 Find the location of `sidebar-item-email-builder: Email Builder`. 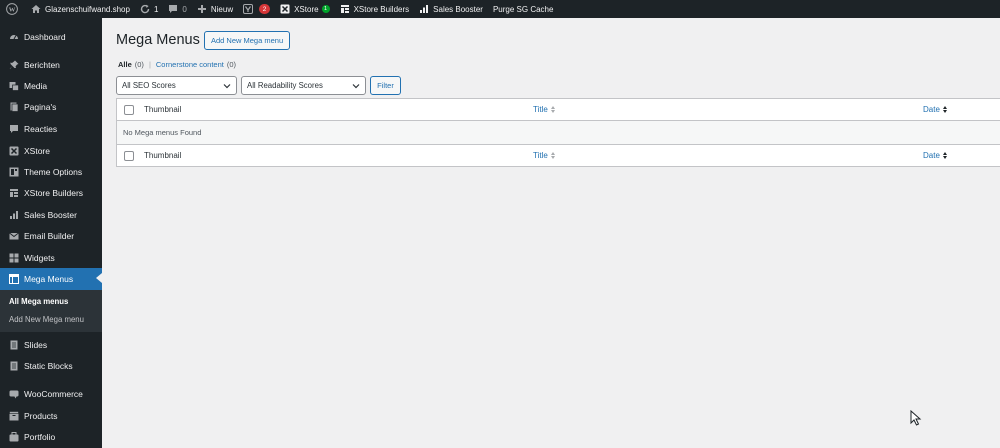

sidebar-item-email-builder: Email Builder is located at coordinates (51, 235).